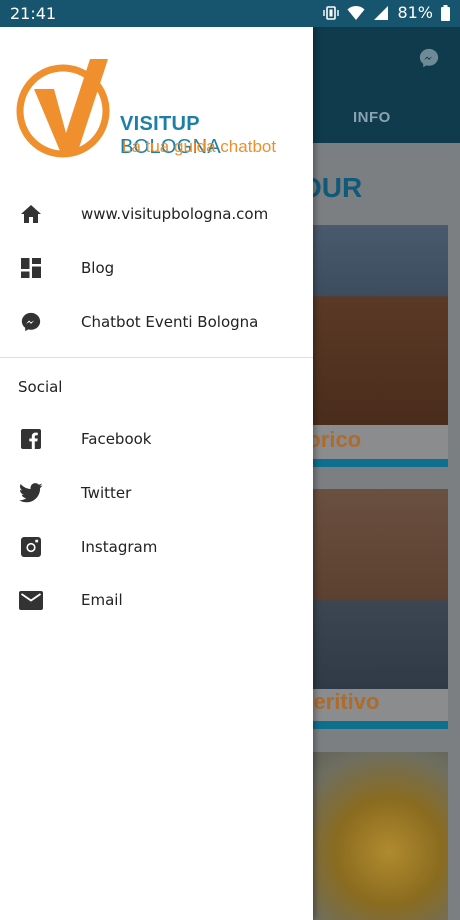 Image resolution: width=460 pixels, height=920 pixels. I want to click on menu-item-label: www.visitupbologna.com, so click(175, 214).